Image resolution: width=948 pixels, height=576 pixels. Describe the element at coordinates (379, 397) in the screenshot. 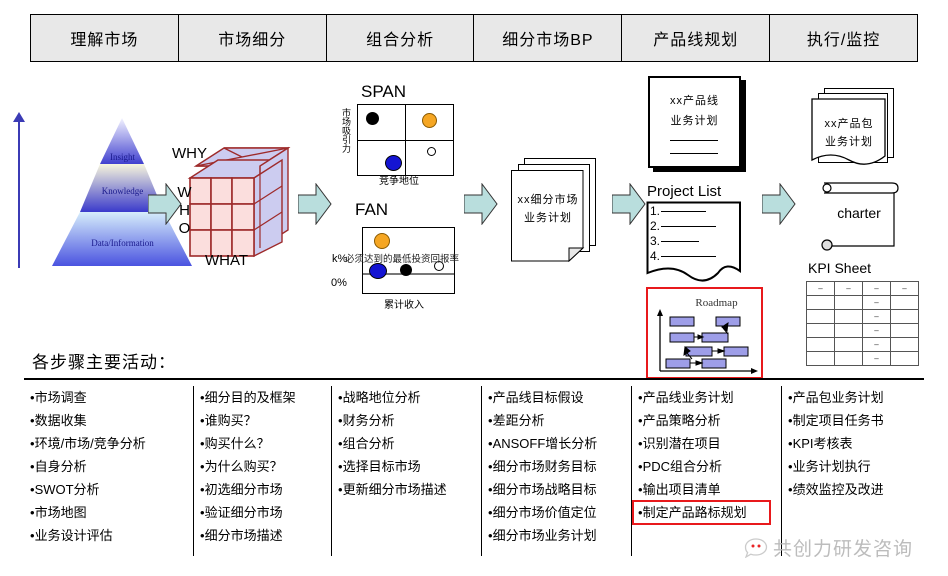

I see `activity-item: •战略地位分析` at that location.